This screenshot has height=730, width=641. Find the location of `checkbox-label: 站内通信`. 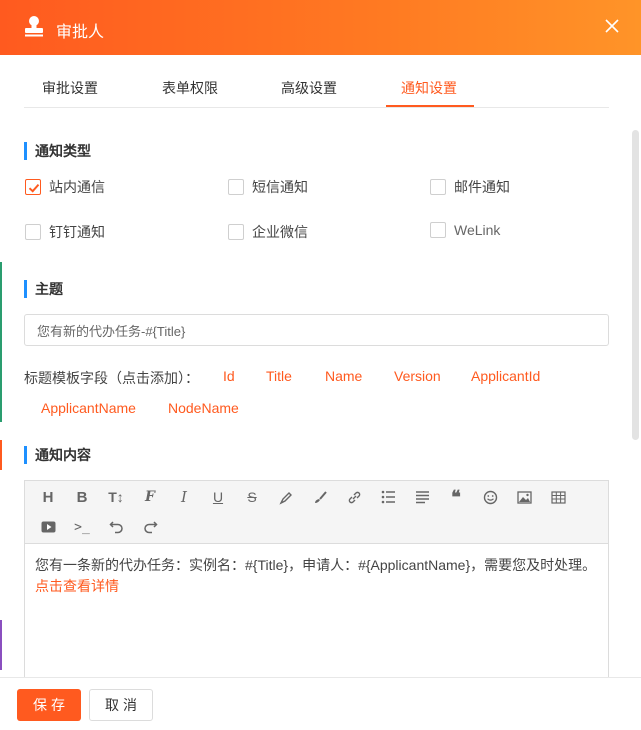

checkbox-label: 站内通信 is located at coordinates (77, 187).